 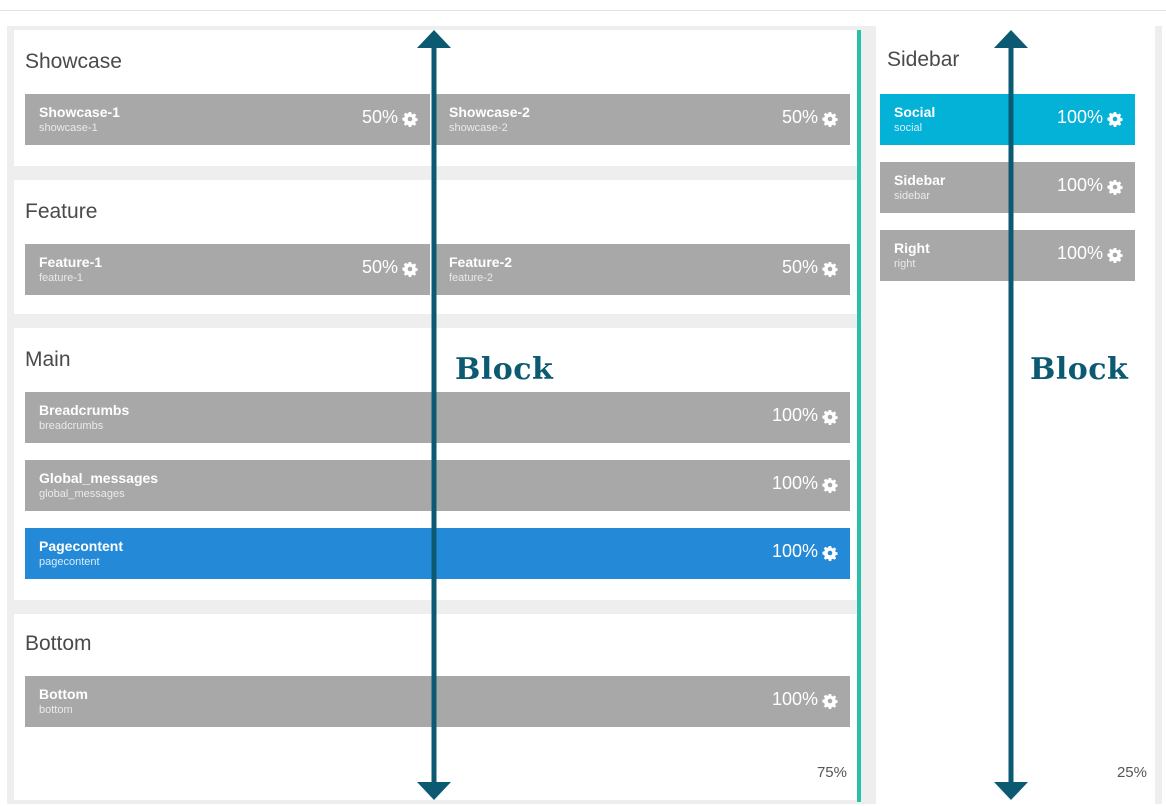 What do you see at coordinates (915, 112) in the screenshot?
I see `card-title: Social` at bounding box center [915, 112].